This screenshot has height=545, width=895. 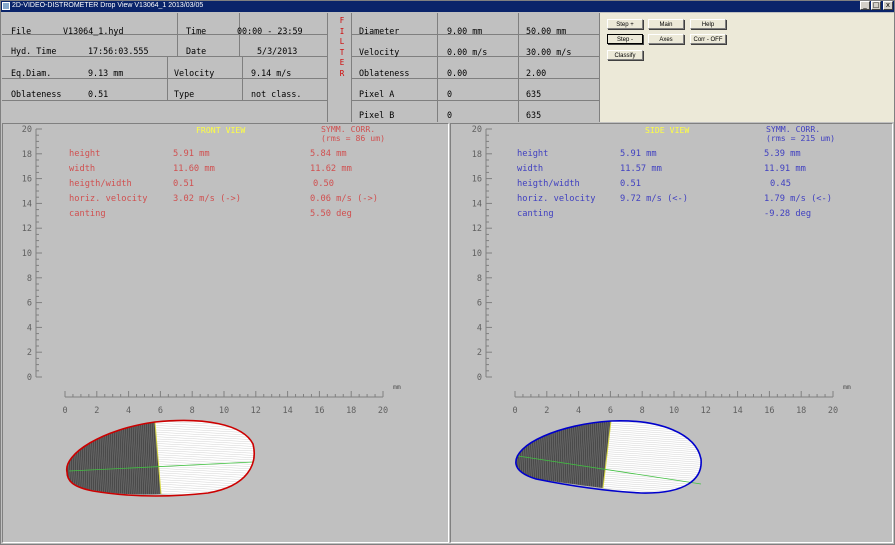 What do you see at coordinates (625, 55) in the screenshot?
I see `classify-button: Classify` at bounding box center [625, 55].